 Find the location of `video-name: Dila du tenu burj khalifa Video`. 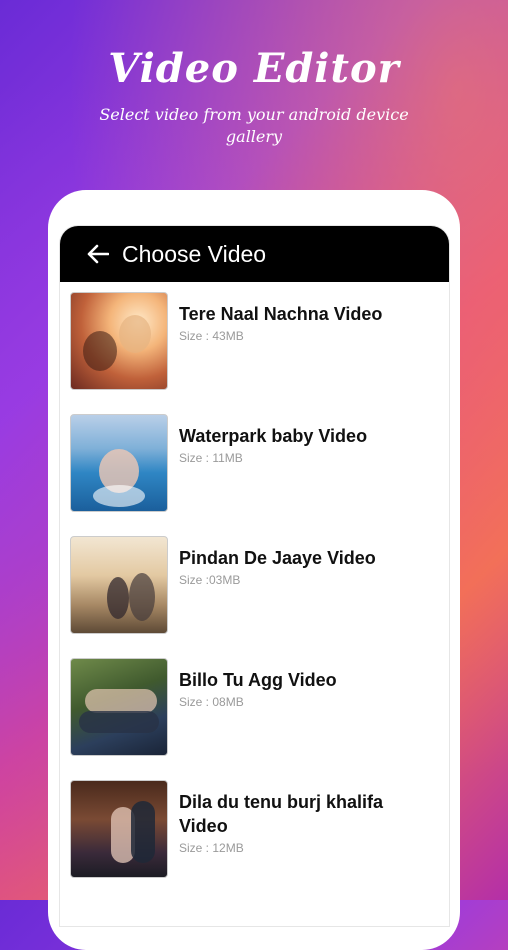

video-name: Dila du tenu burj khalifa Video is located at coordinates (281, 814).